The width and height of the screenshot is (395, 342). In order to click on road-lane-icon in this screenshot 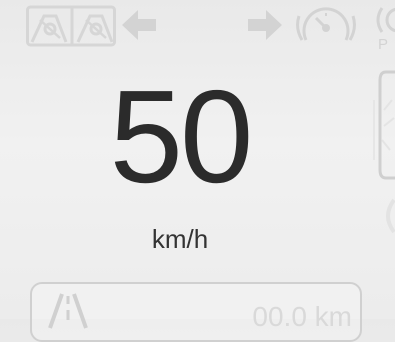, I will do `click(68, 312)`.